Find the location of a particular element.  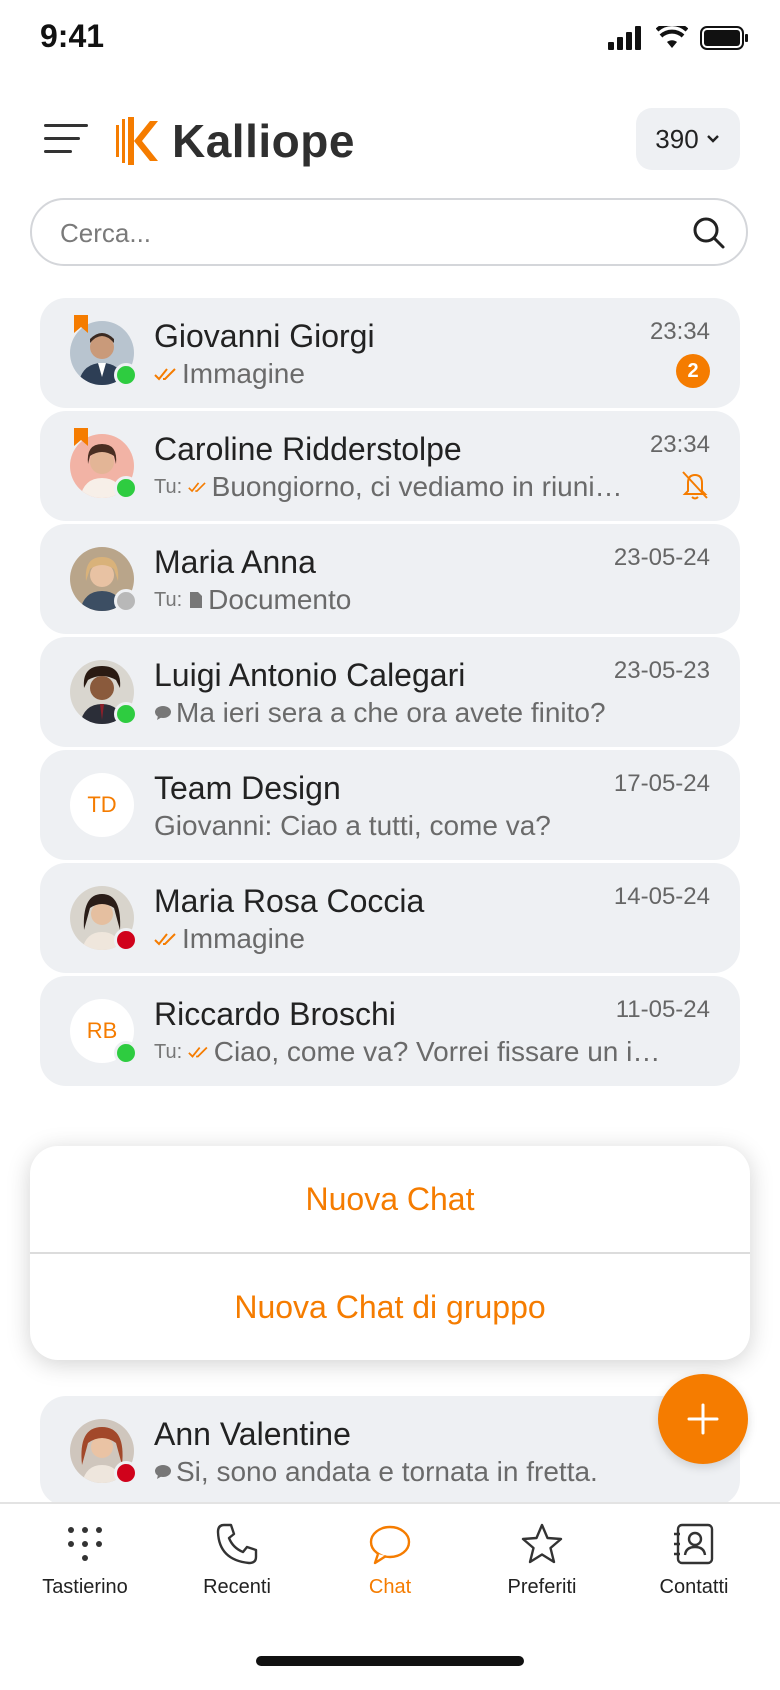

menu-icon is located at coordinates (67, 139).